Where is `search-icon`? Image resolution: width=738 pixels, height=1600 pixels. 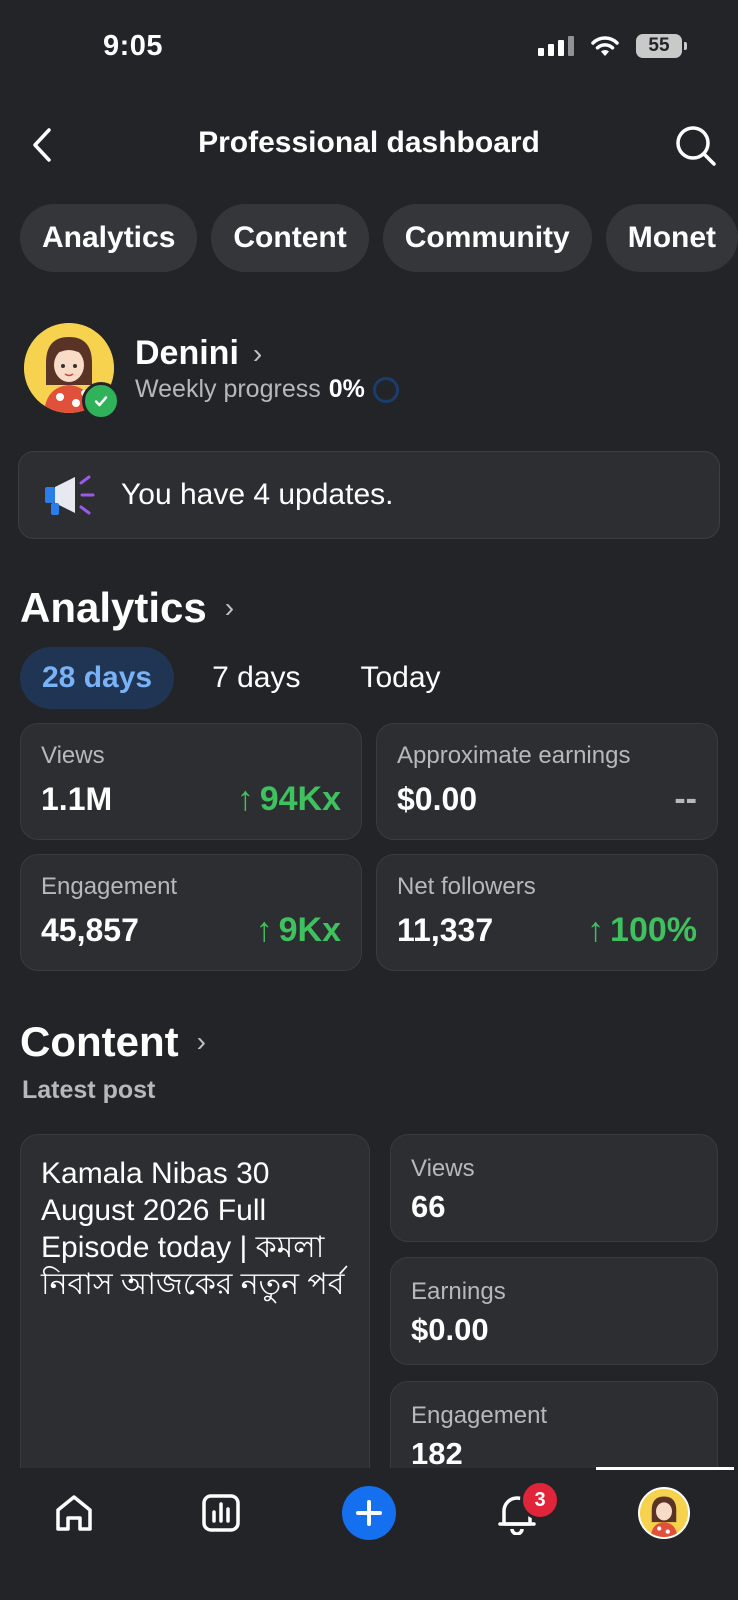
search-icon is located at coordinates (696, 146).